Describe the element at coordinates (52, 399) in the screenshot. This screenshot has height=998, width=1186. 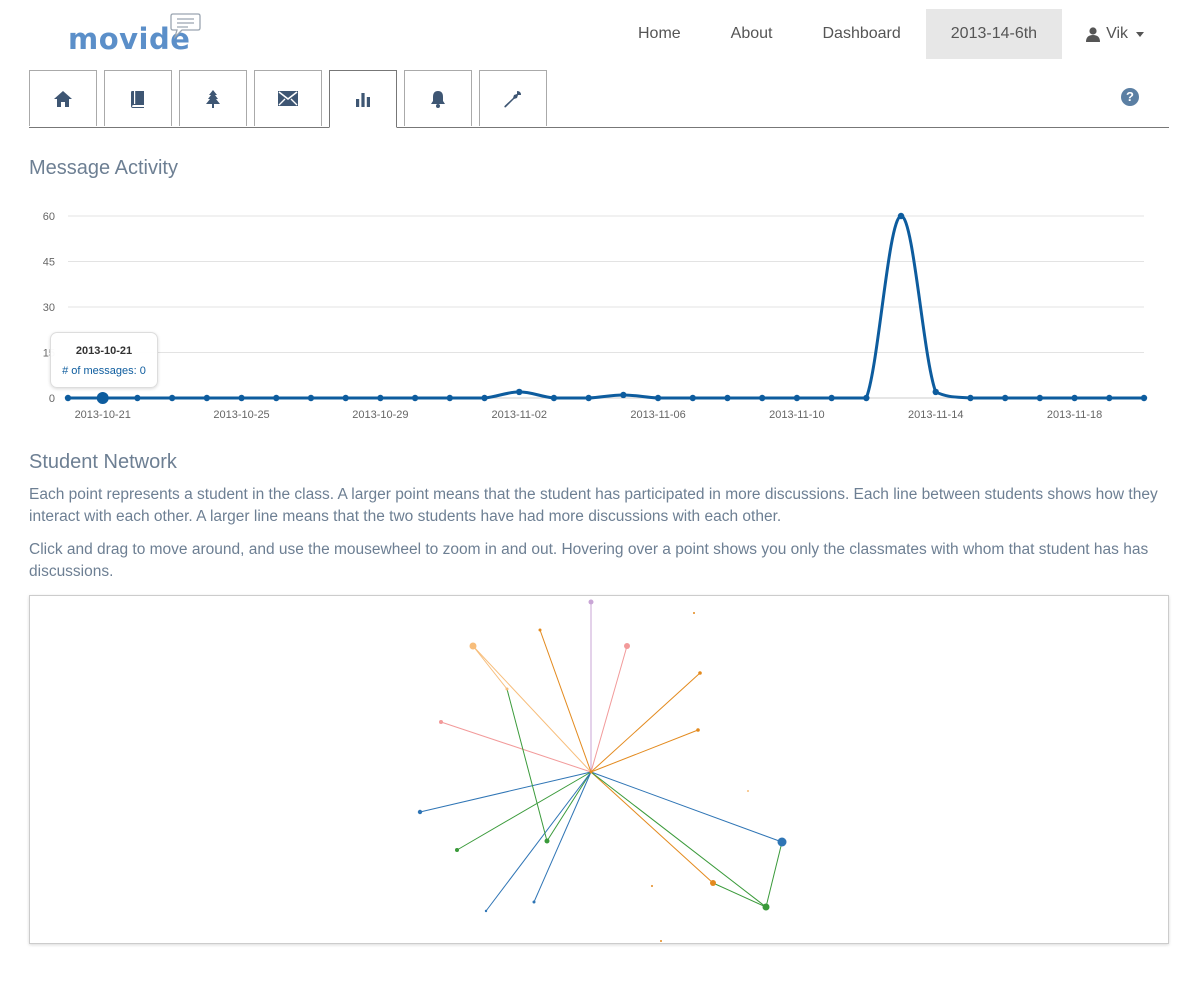
I see `y-tick-label: 0` at that location.